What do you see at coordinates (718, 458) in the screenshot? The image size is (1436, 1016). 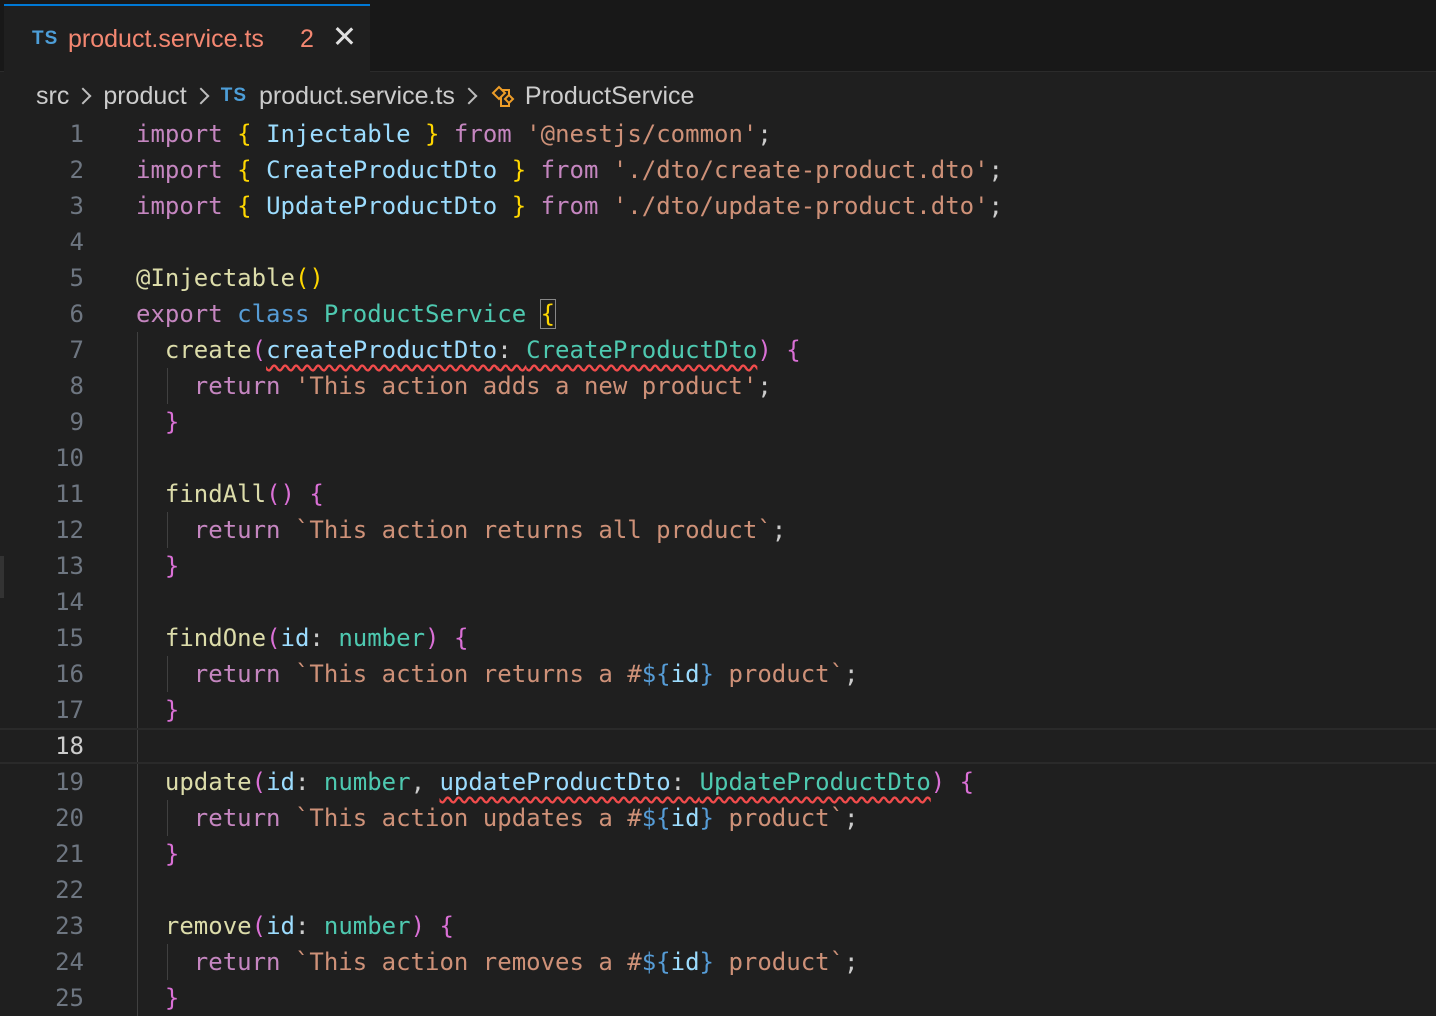 I see `code-line: 10` at bounding box center [718, 458].